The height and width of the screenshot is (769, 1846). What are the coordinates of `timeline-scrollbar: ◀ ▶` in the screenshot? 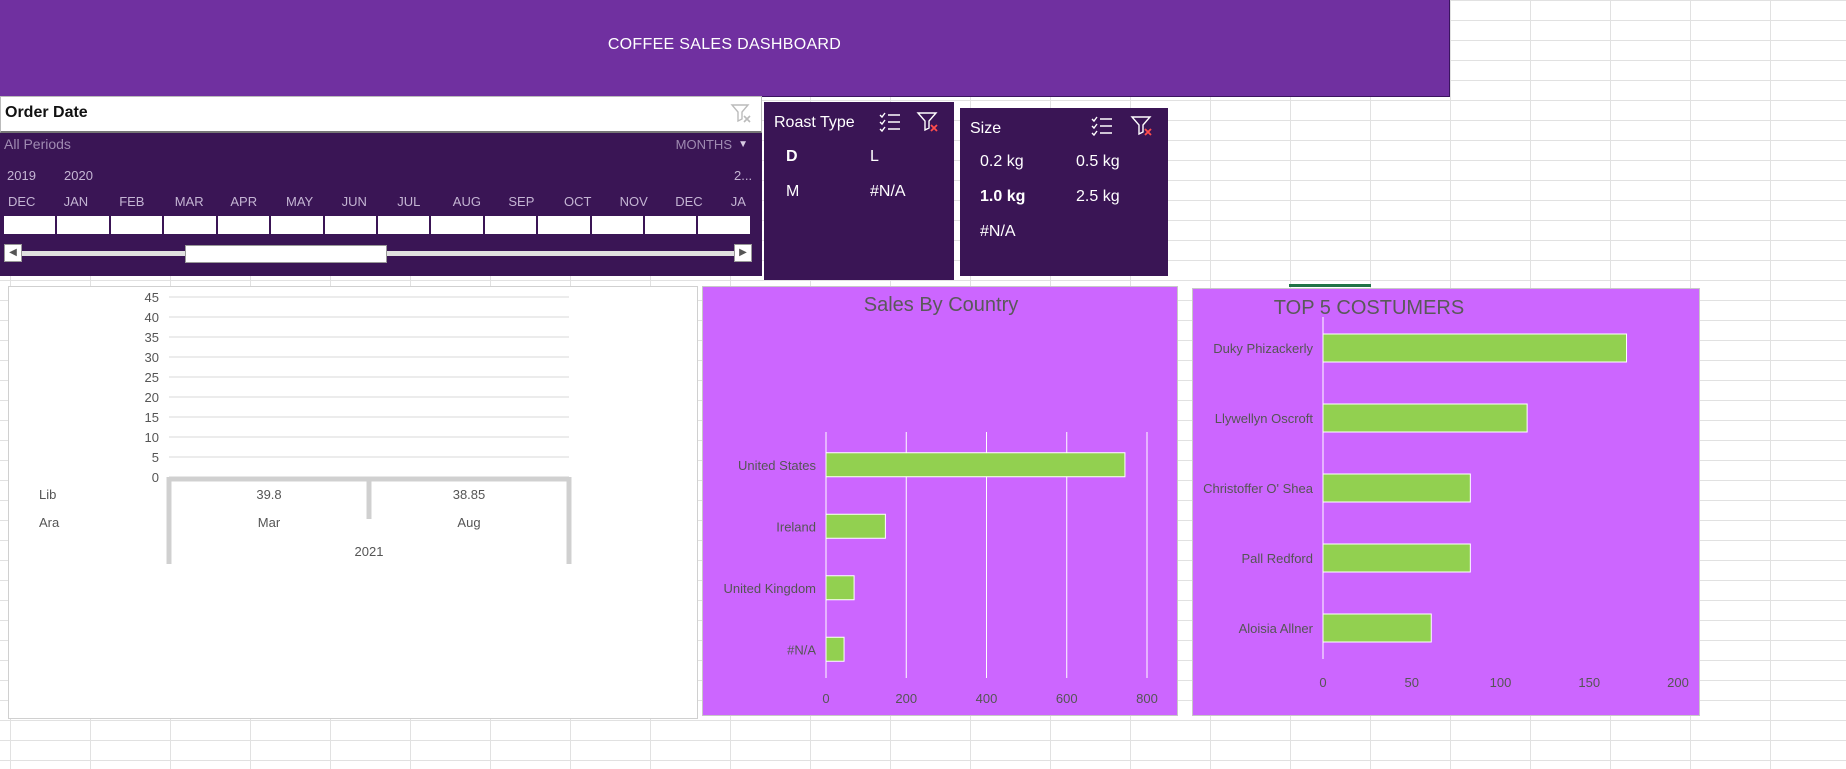 It's located at (378, 253).